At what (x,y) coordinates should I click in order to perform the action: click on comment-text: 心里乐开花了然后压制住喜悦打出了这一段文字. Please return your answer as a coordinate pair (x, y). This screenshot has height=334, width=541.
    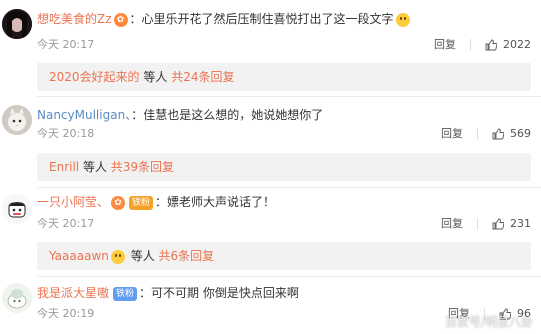
    Looking at the image, I should click on (267, 19).